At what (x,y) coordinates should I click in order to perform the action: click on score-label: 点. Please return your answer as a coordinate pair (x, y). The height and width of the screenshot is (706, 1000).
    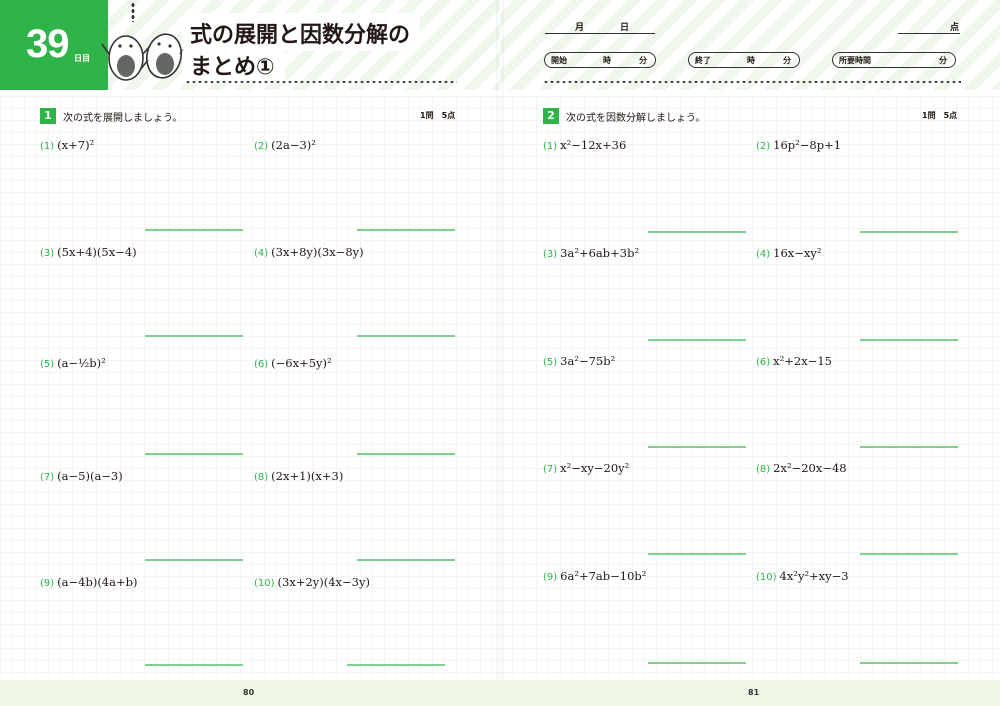
    Looking at the image, I should click on (955, 28).